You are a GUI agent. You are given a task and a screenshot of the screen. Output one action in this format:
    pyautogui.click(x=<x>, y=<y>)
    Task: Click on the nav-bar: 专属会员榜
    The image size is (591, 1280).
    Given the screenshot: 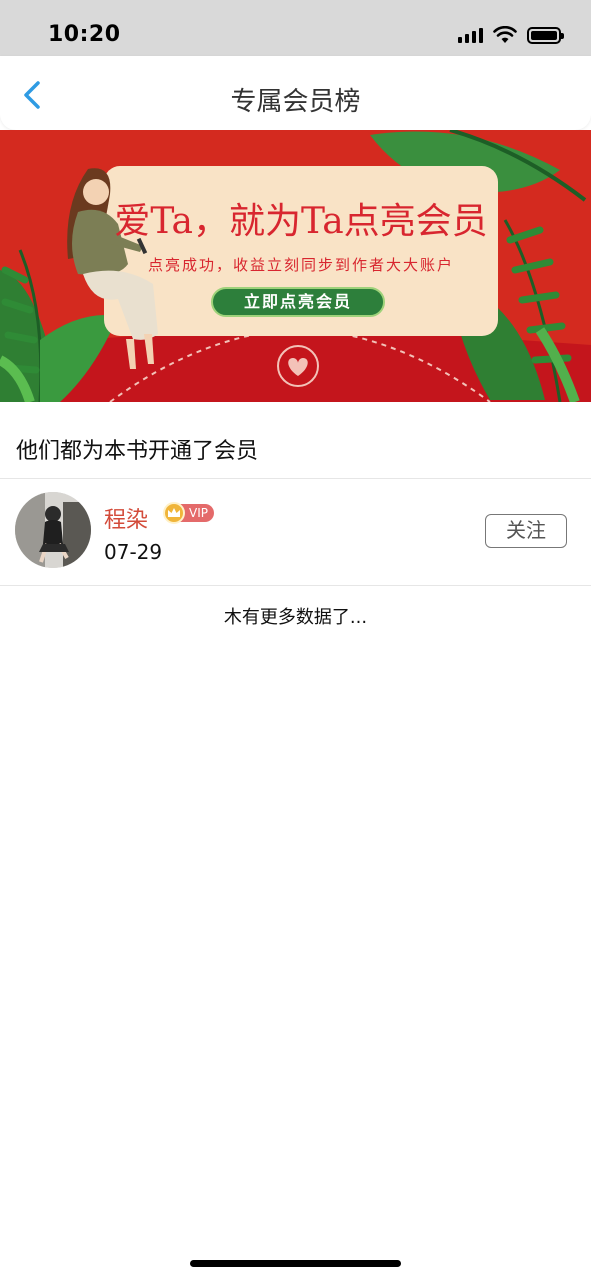 What is the action you would take?
    pyautogui.click(x=295, y=93)
    